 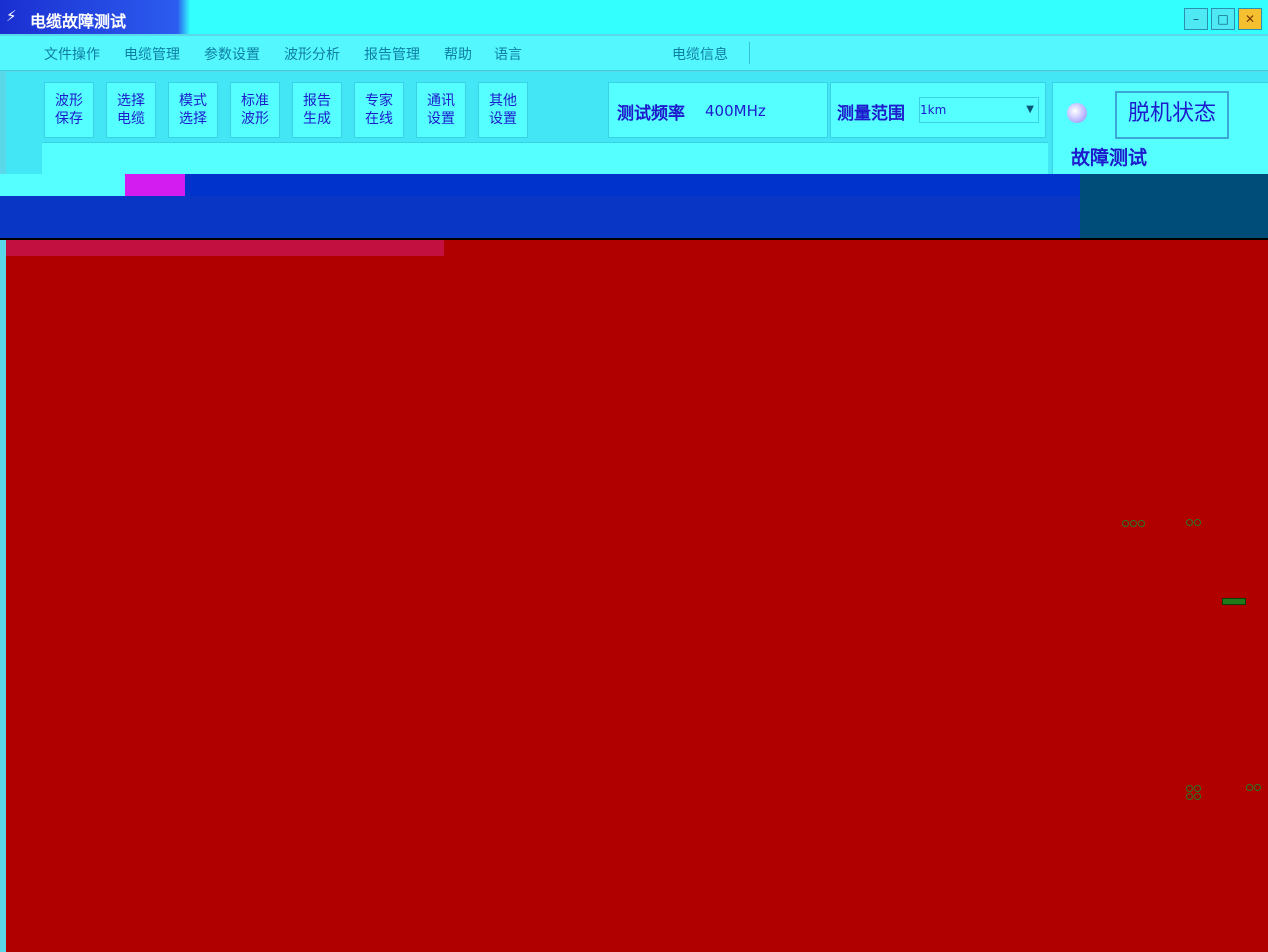 What do you see at coordinates (392, 54) in the screenshot?
I see `menu-report: 报告管理` at bounding box center [392, 54].